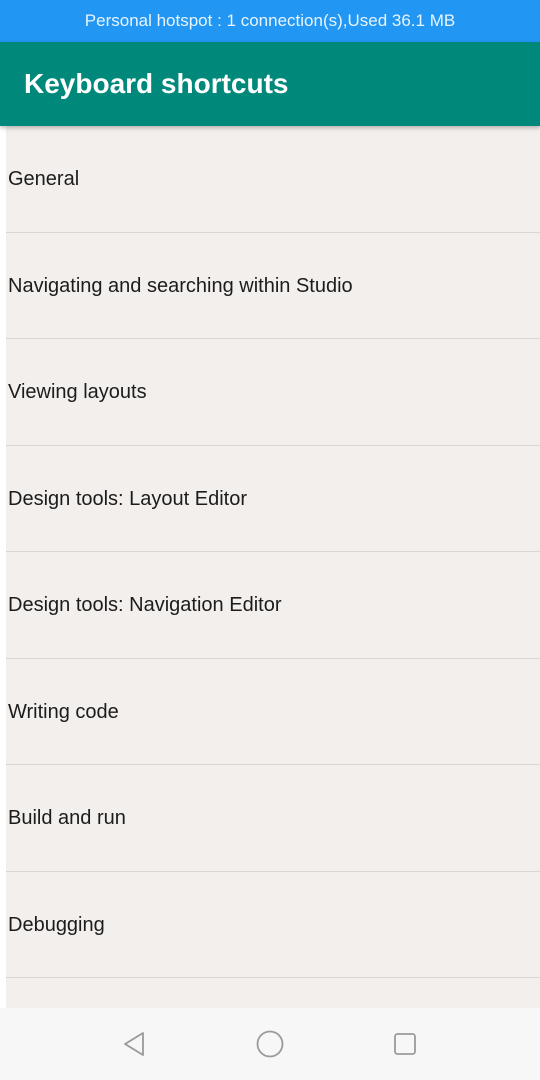 The height and width of the screenshot is (1080, 540). What do you see at coordinates (273, 392) in the screenshot?
I see `list-item-viewing-layouts: Viewing layouts` at bounding box center [273, 392].